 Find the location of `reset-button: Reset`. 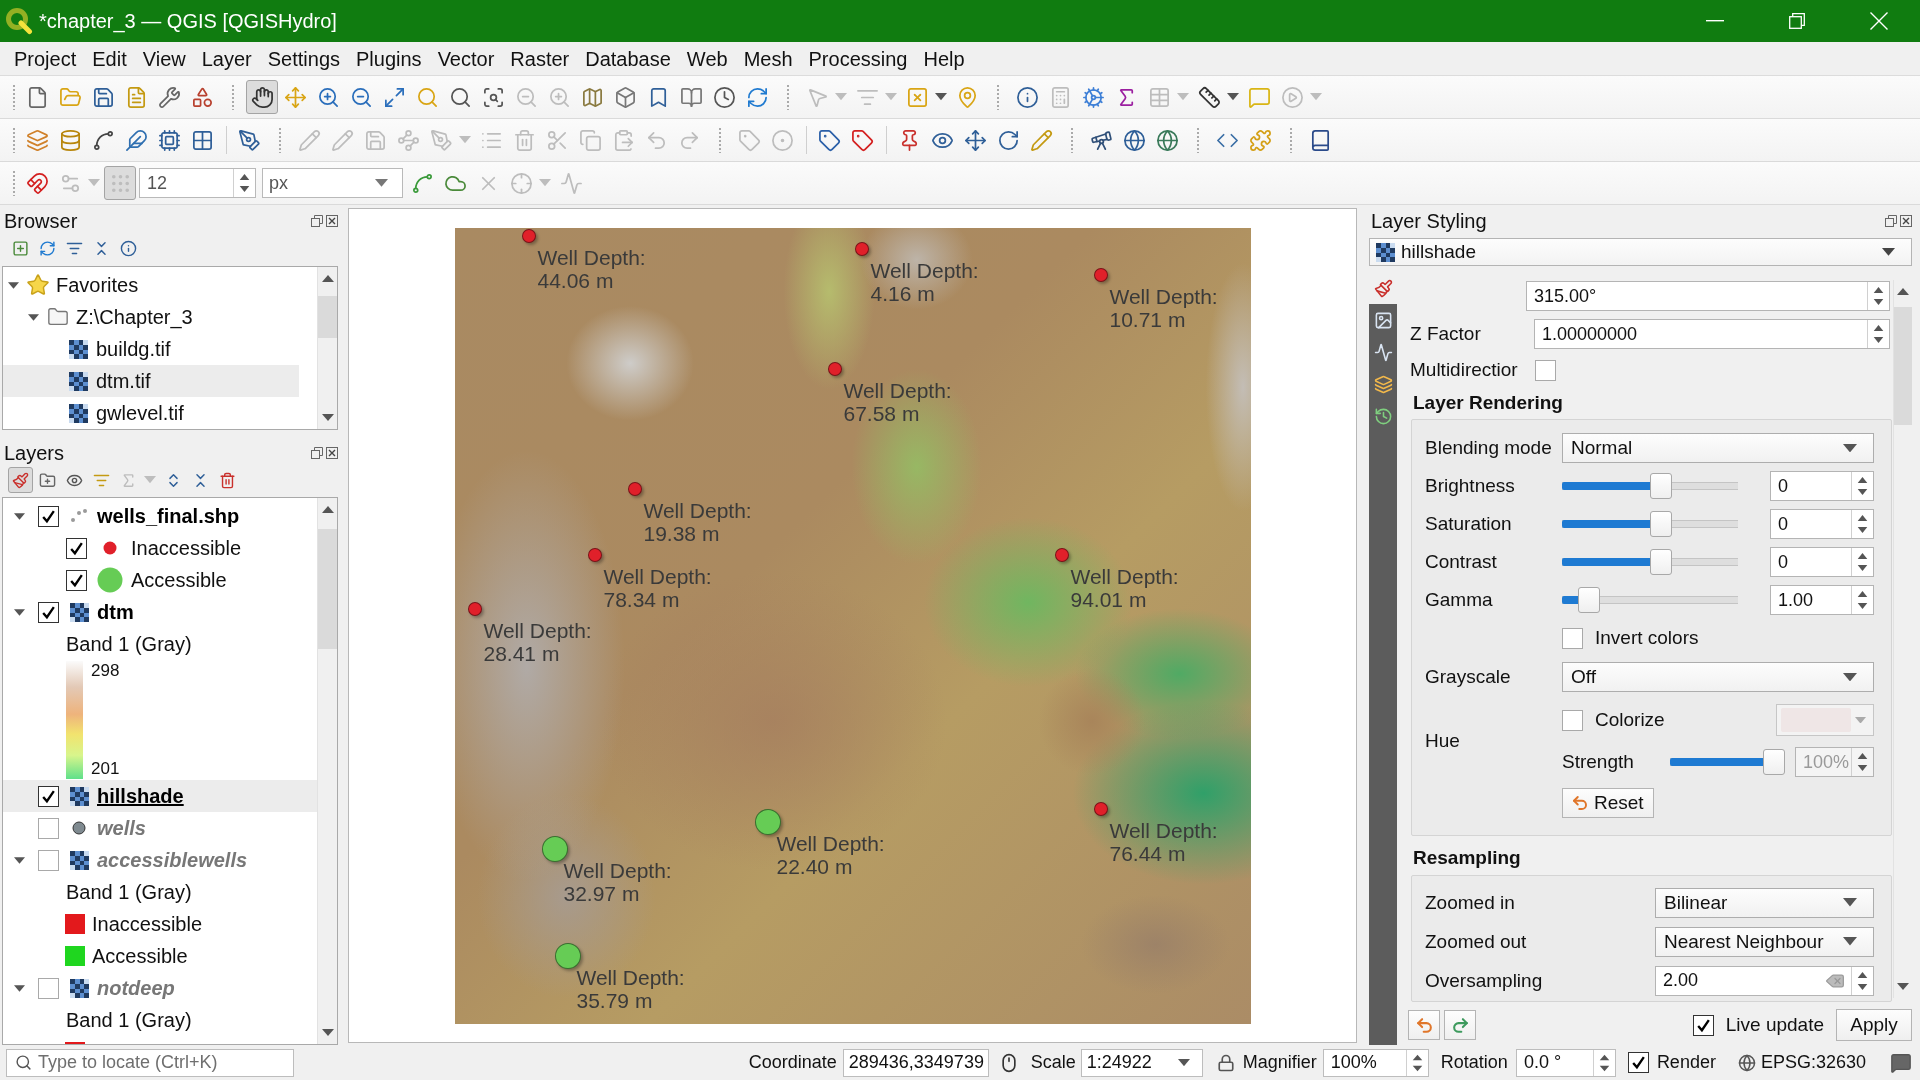

reset-button: Reset is located at coordinates (1608, 803).